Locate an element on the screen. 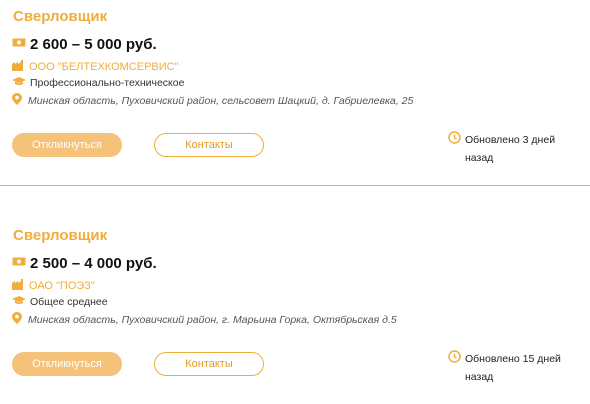 The width and height of the screenshot is (590, 404). company-link: ООО "БЕЛТЕХКОМСЕРВИС" is located at coordinates (104, 67).